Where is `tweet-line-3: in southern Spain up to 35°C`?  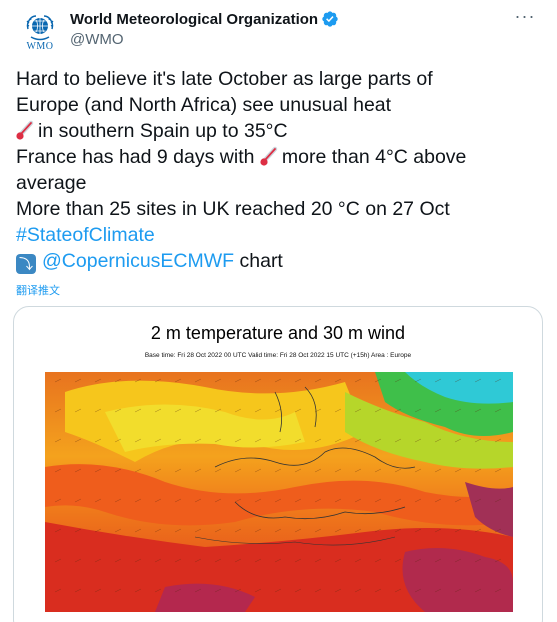 tweet-line-3: in southern Spain up to 35°C is located at coordinates (278, 131).